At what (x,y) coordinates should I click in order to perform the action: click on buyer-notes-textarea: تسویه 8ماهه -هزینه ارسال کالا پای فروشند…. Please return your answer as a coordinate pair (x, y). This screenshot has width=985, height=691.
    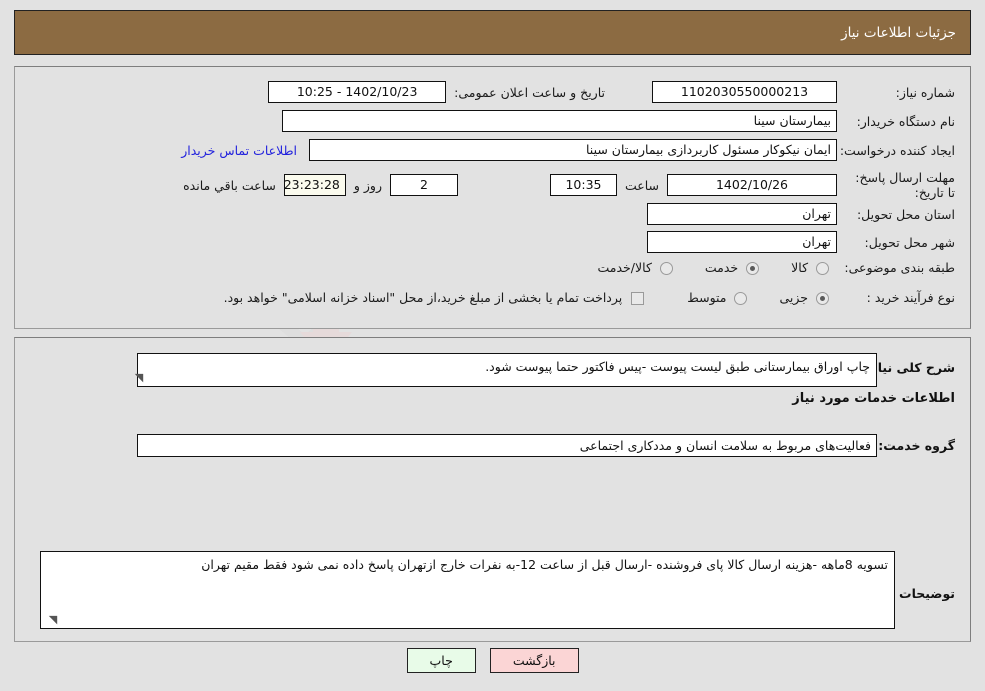
    Looking at the image, I should click on (467, 590).